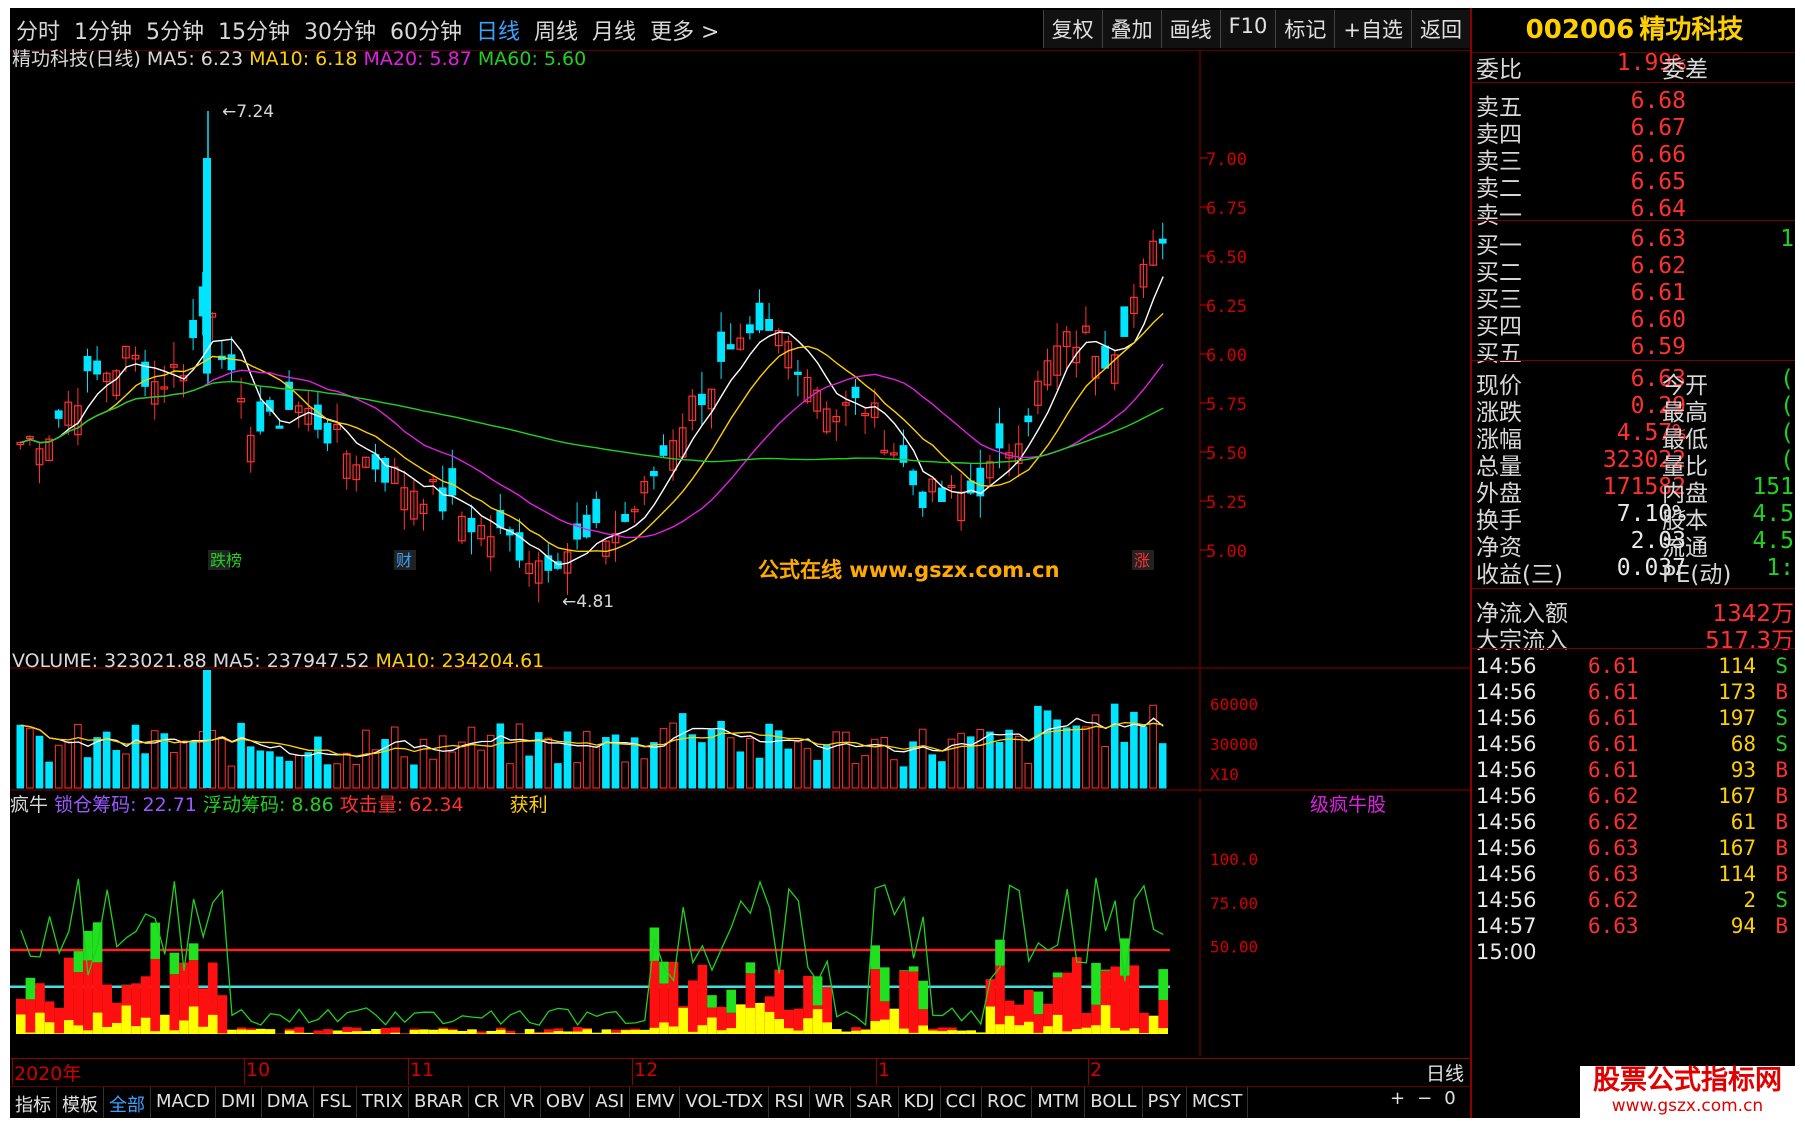 The width and height of the screenshot is (1805, 1134). What do you see at coordinates (439, 1102) in the screenshot?
I see `indicator-tab-8: BRAR` at bounding box center [439, 1102].